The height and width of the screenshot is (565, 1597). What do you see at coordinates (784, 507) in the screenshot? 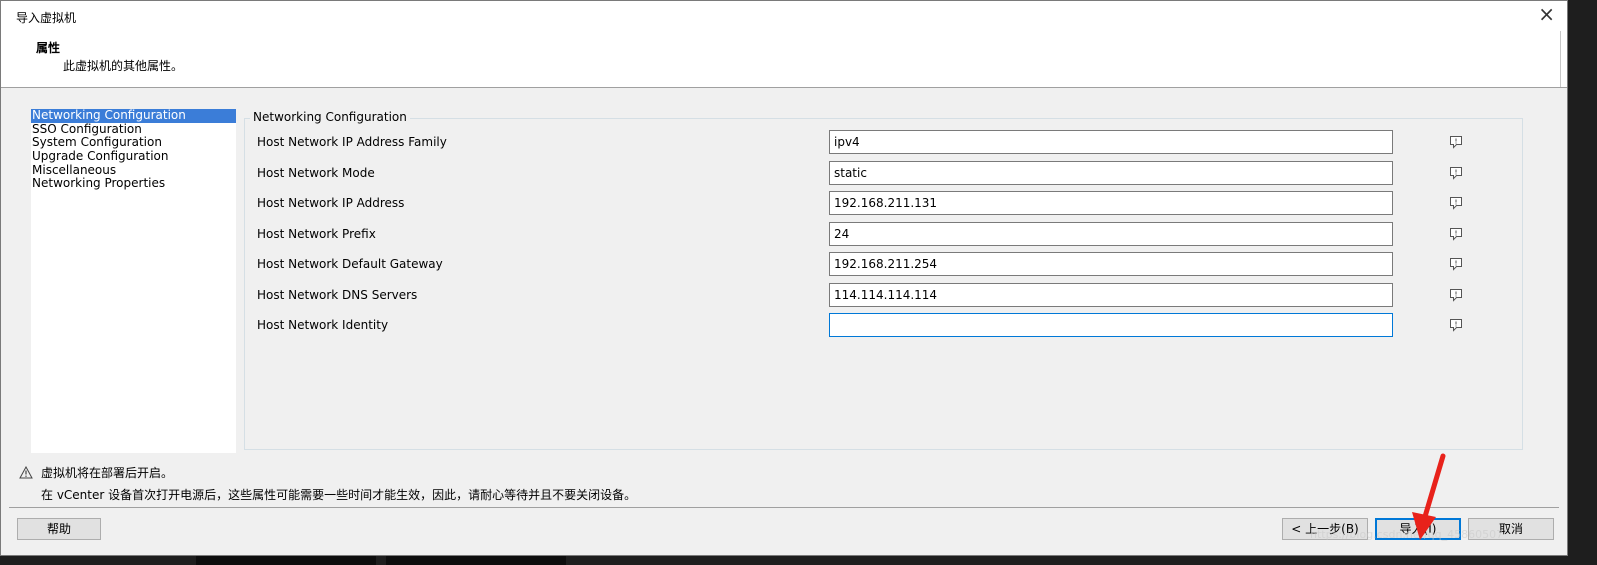
I see `footer-divider` at bounding box center [784, 507].